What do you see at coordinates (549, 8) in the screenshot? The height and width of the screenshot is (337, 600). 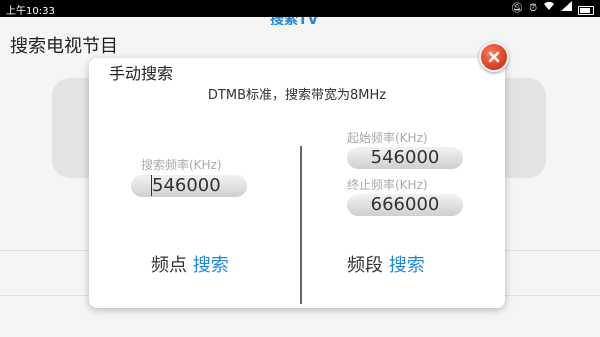 I see `wifi-icon` at bounding box center [549, 8].